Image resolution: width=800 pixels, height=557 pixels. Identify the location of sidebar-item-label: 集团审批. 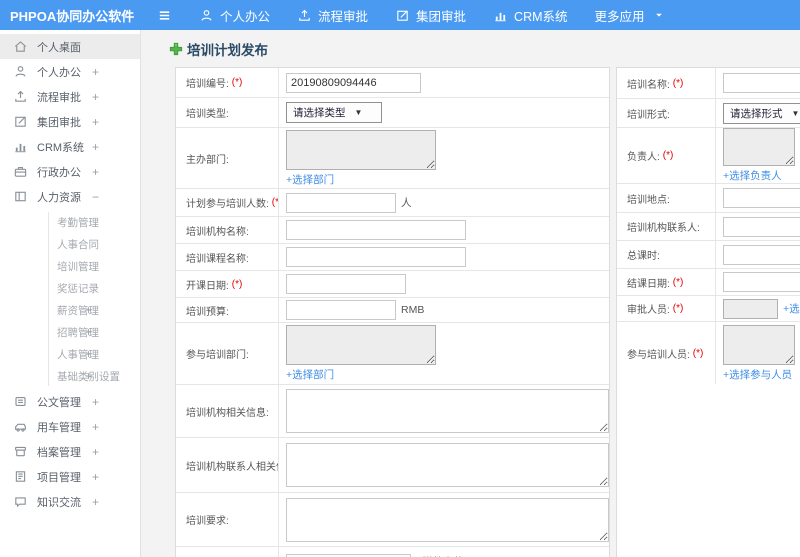
(59, 122).